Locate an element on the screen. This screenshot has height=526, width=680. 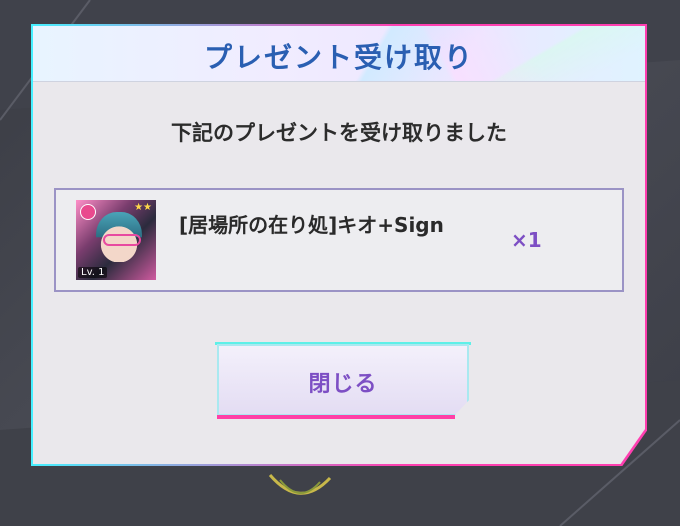
close-button: 閉じる is located at coordinates (343, 380).